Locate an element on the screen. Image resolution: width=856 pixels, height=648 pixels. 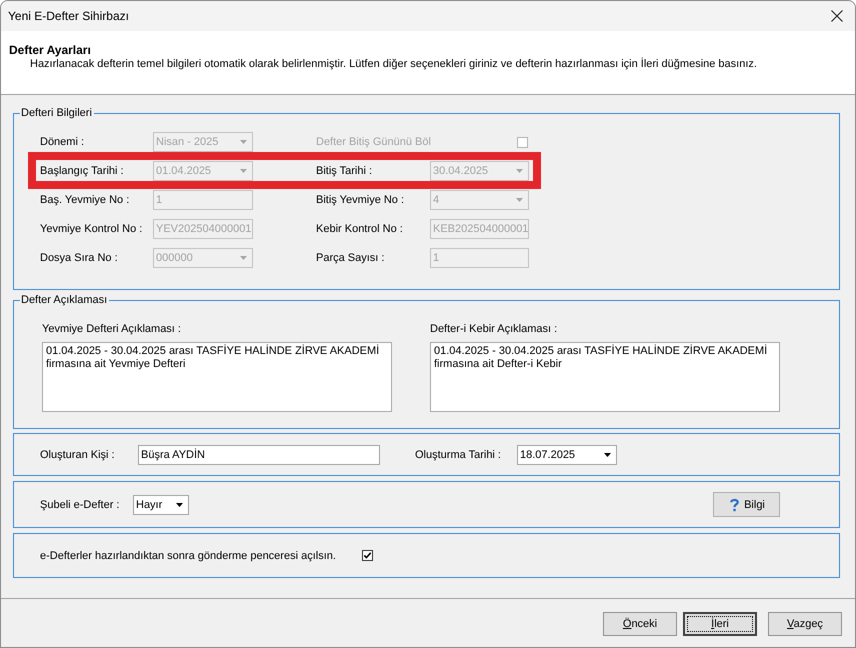
field-label: Parça Sayısı : is located at coordinates (350, 258).